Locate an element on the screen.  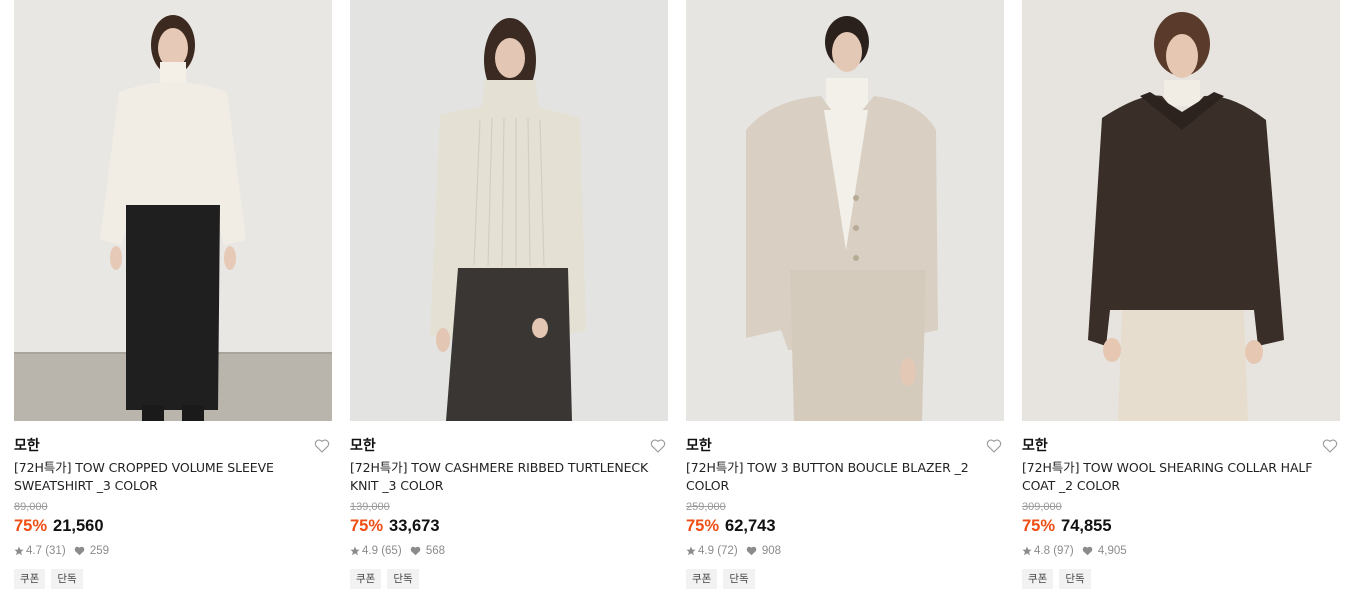
sale-price: 33,673 is located at coordinates (414, 526).